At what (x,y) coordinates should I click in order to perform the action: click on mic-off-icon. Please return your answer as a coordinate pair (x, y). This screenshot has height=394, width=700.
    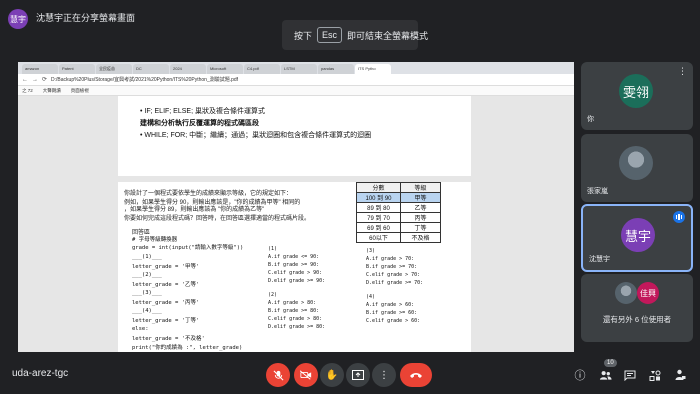
    Looking at the image, I should click on (278, 375).